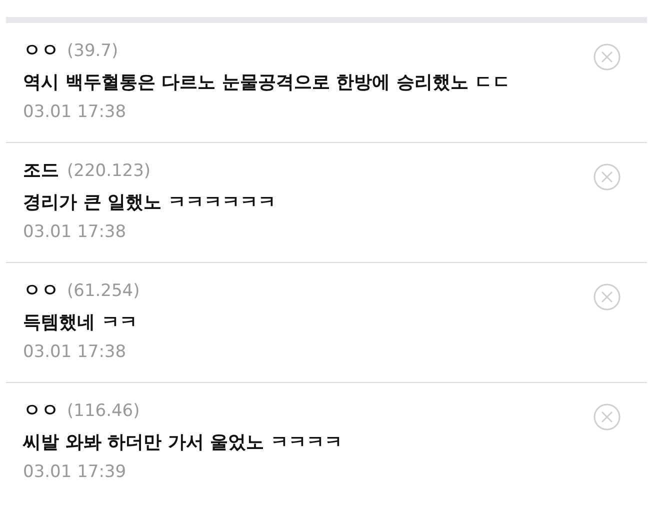  I want to click on comment-text: 경리가 큰 일했노 ㅋㅋㅋㅋㅋㅋ, so click(149, 203).